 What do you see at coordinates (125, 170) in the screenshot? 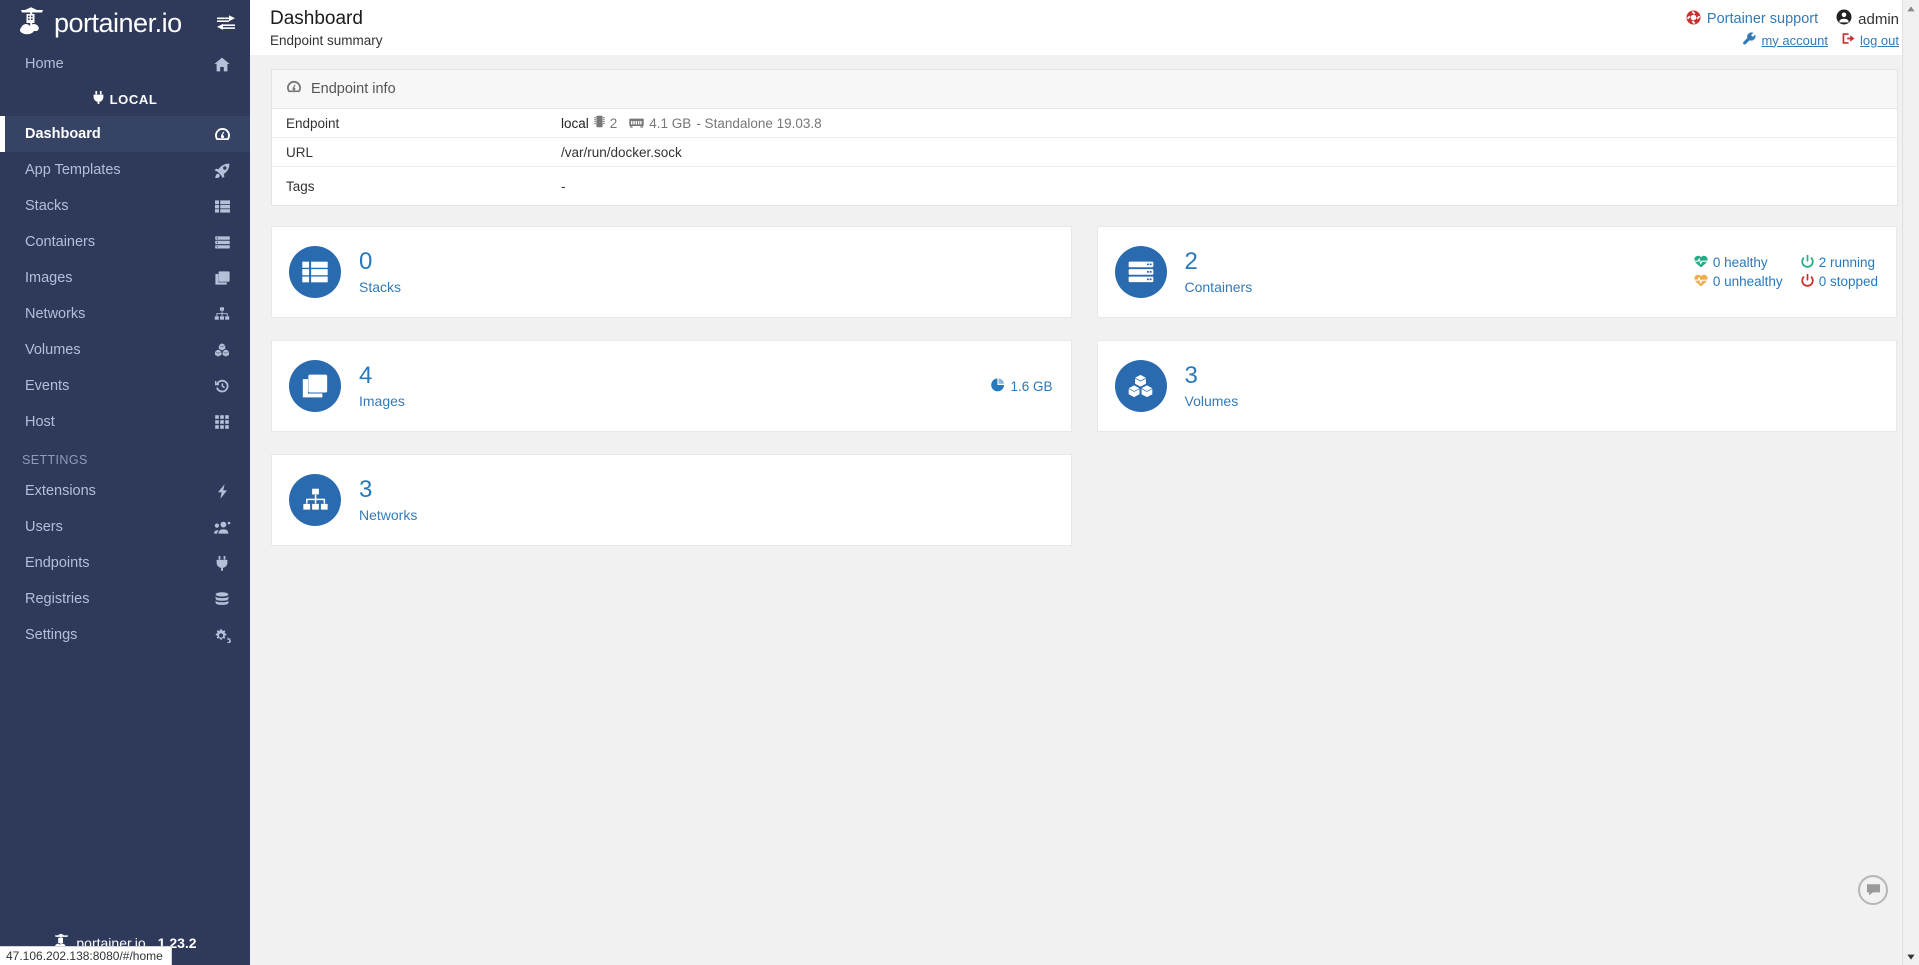
I see `sidebar-item-app-templates: App Templates` at bounding box center [125, 170].